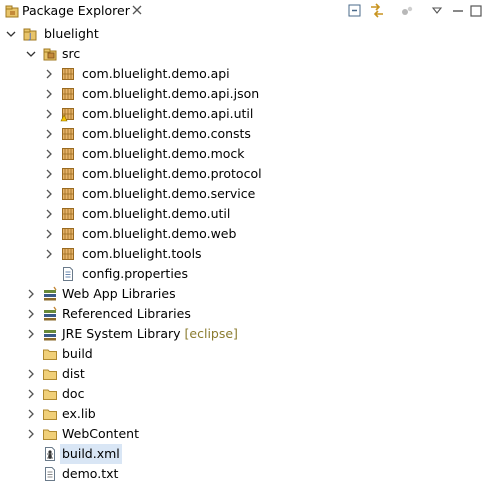  What do you see at coordinates (168, 113) in the screenshot?
I see `package-label: com.bluelight.demo.api.util` at bounding box center [168, 113].